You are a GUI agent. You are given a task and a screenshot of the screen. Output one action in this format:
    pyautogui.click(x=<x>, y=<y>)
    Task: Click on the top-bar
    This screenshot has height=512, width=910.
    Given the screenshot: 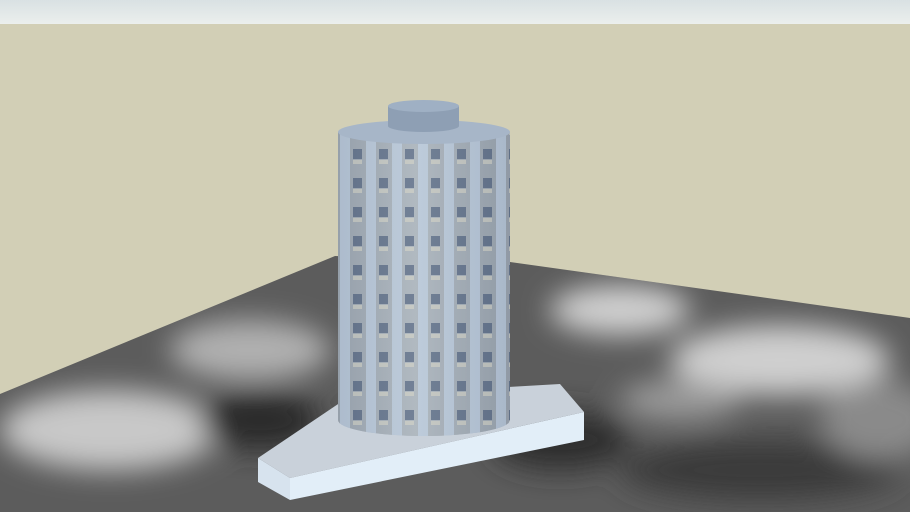 What is the action you would take?
    pyautogui.click(x=455, y=12)
    